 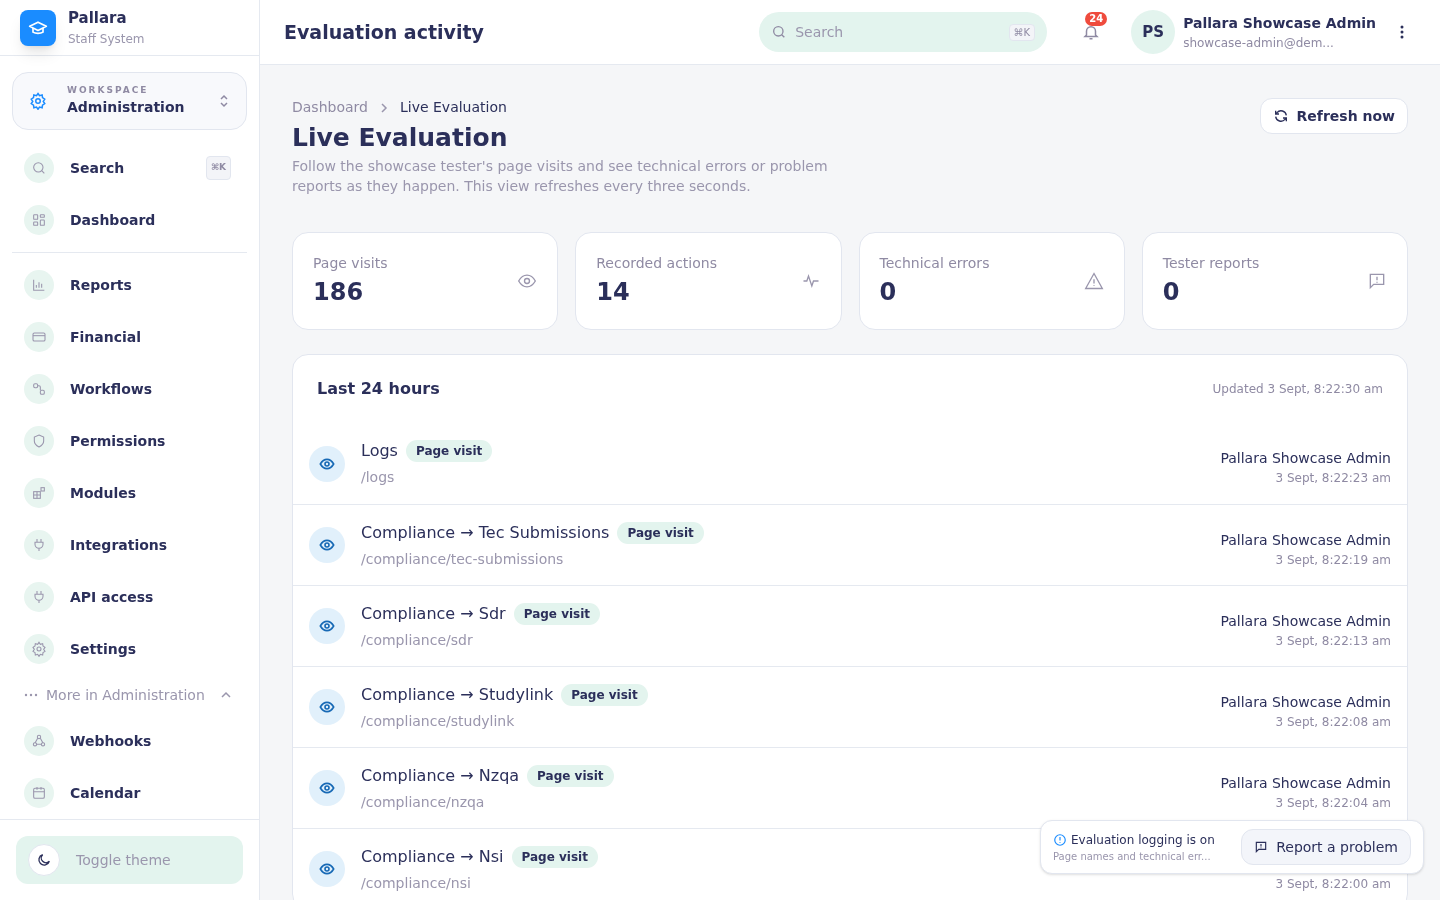 What do you see at coordinates (1333, 478) in the screenshot?
I see `activity-time: 3 Sept, 8:22:23 am` at bounding box center [1333, 478].